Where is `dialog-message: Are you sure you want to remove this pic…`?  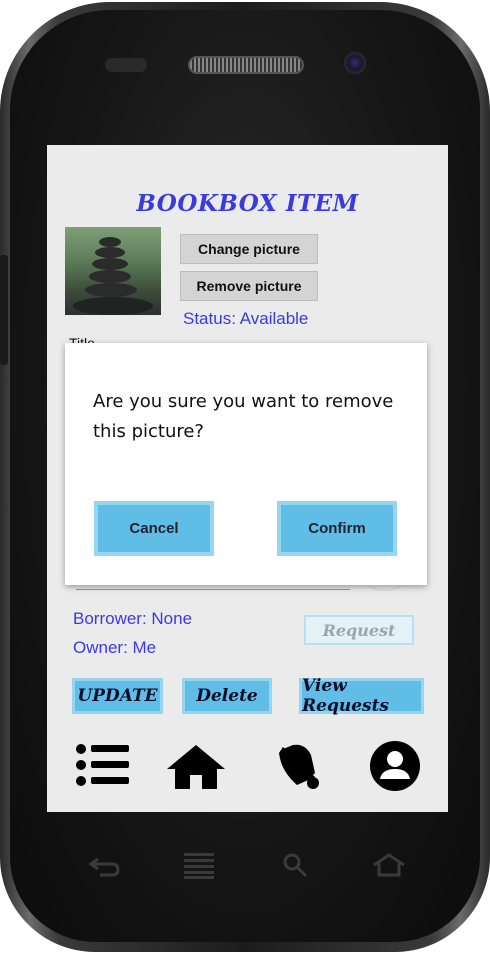 dialog-message: Are you sure you want to remove this pic… is located at coordinates (243, 416).